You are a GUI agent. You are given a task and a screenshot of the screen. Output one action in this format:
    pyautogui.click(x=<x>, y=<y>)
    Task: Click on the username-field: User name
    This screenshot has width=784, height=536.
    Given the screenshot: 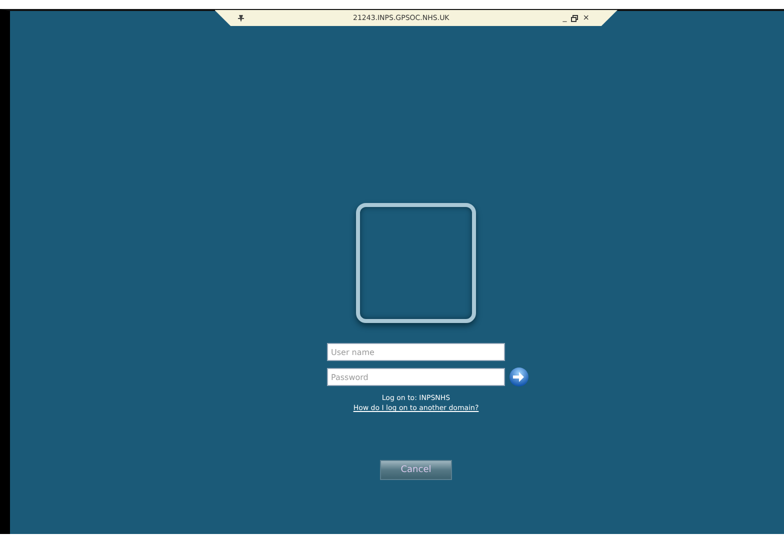 What is the action you would take?
    pyautogui.click(x=416, y=352)
    